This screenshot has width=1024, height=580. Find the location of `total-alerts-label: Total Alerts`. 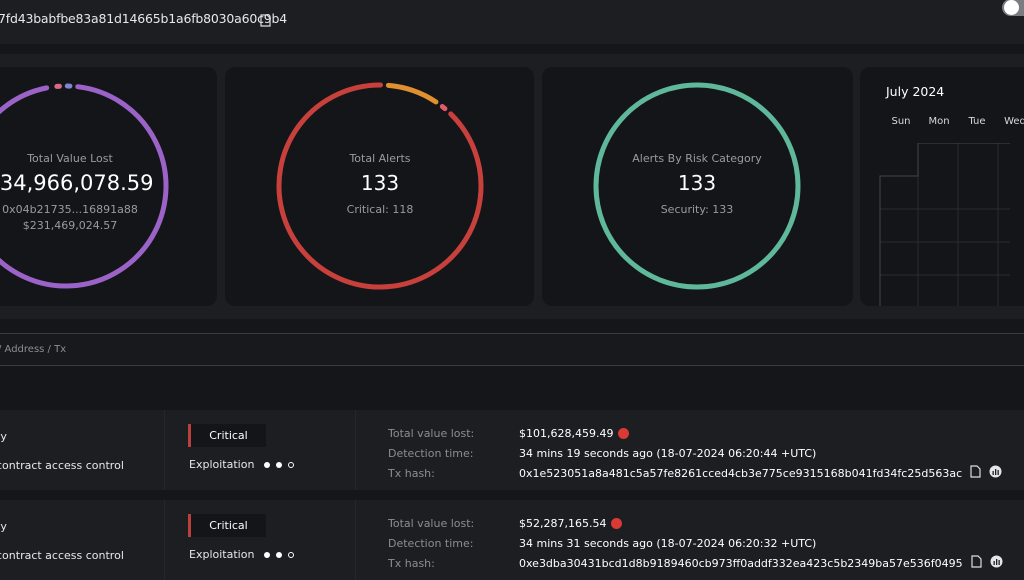

total-alerts-label: Total Alerts is located at coordinates (380, 158).